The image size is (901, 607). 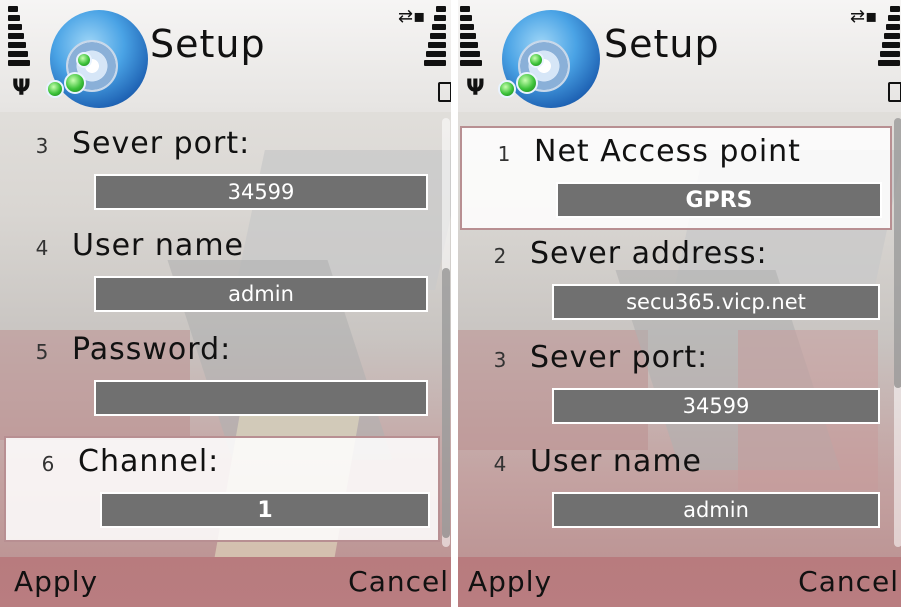 What do you see at coordinates (716, 302) in the screenshot?
I see `sever-address-field: secu365.vicp.net` at bounding box center [716, 302].